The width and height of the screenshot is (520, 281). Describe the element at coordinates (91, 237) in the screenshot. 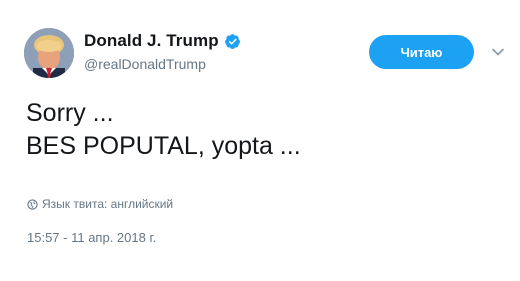

I see `tweet-timestamp: 15:57 - 11 апр. 2018 г.` at that location.